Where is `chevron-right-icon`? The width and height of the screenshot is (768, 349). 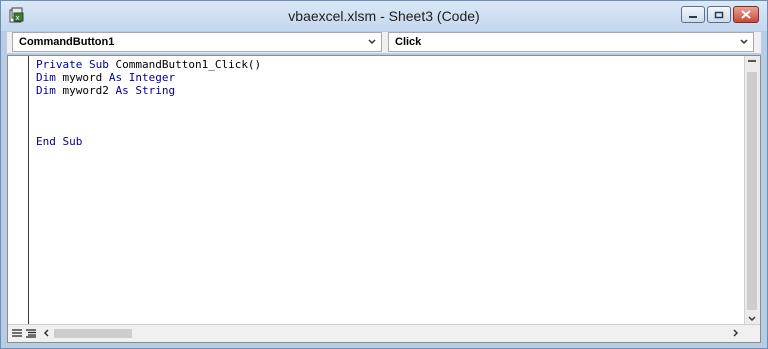 chevron-right-icon is located at coordinates (736, 333).